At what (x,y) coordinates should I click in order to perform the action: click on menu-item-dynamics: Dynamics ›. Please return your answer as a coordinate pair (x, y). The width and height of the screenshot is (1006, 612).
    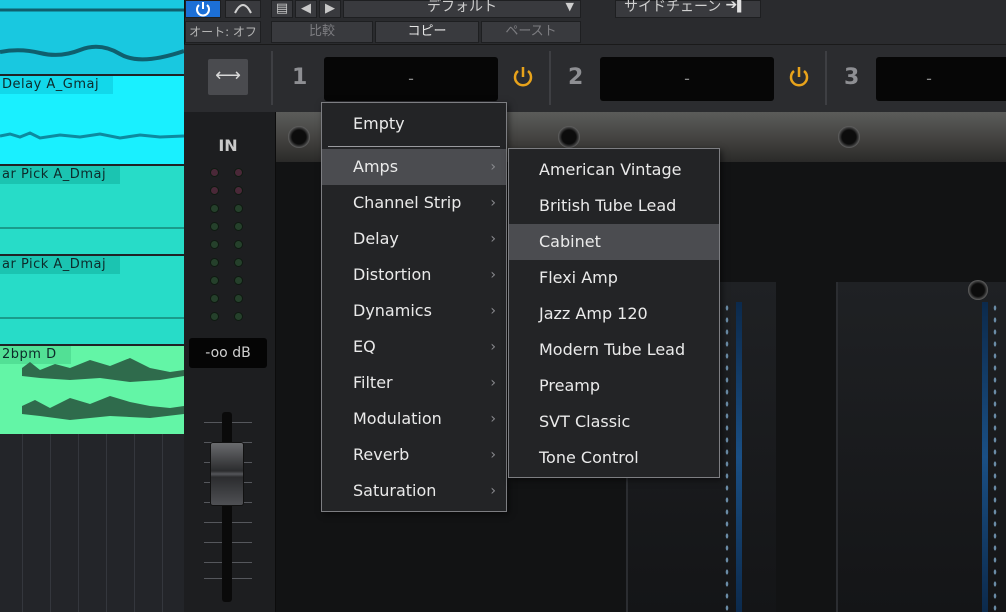
    Looking at the image, I should click on (414, 311).